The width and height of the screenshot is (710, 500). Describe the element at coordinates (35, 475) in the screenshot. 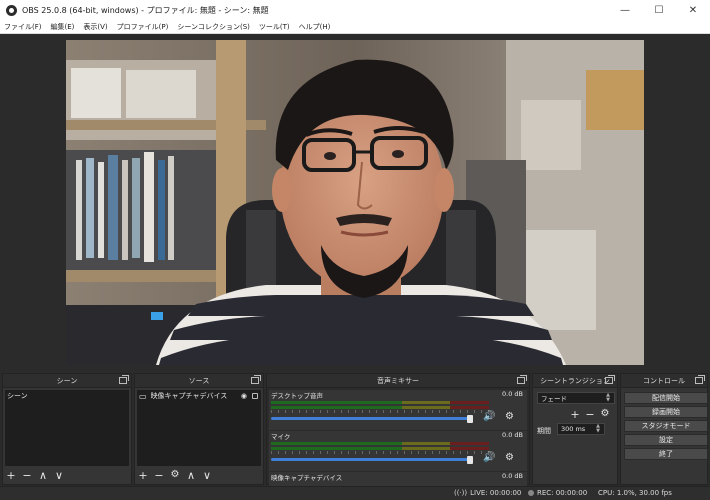

I see `scenes-toolbar: + − ∧ ∨` at that location.